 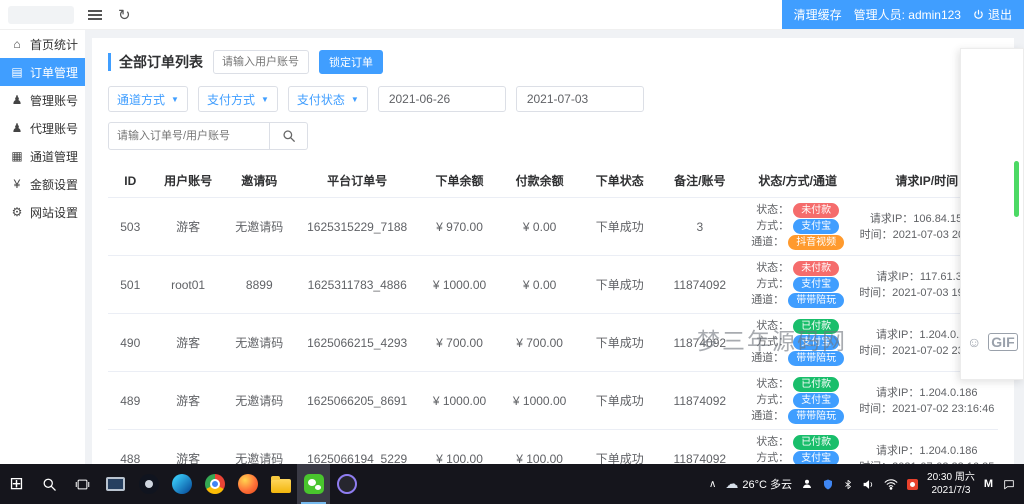 What do you see at coordinates (1003, 342) in the screenshot?
I see `gif-icon: GIF` at bounding box center [1003, 342].